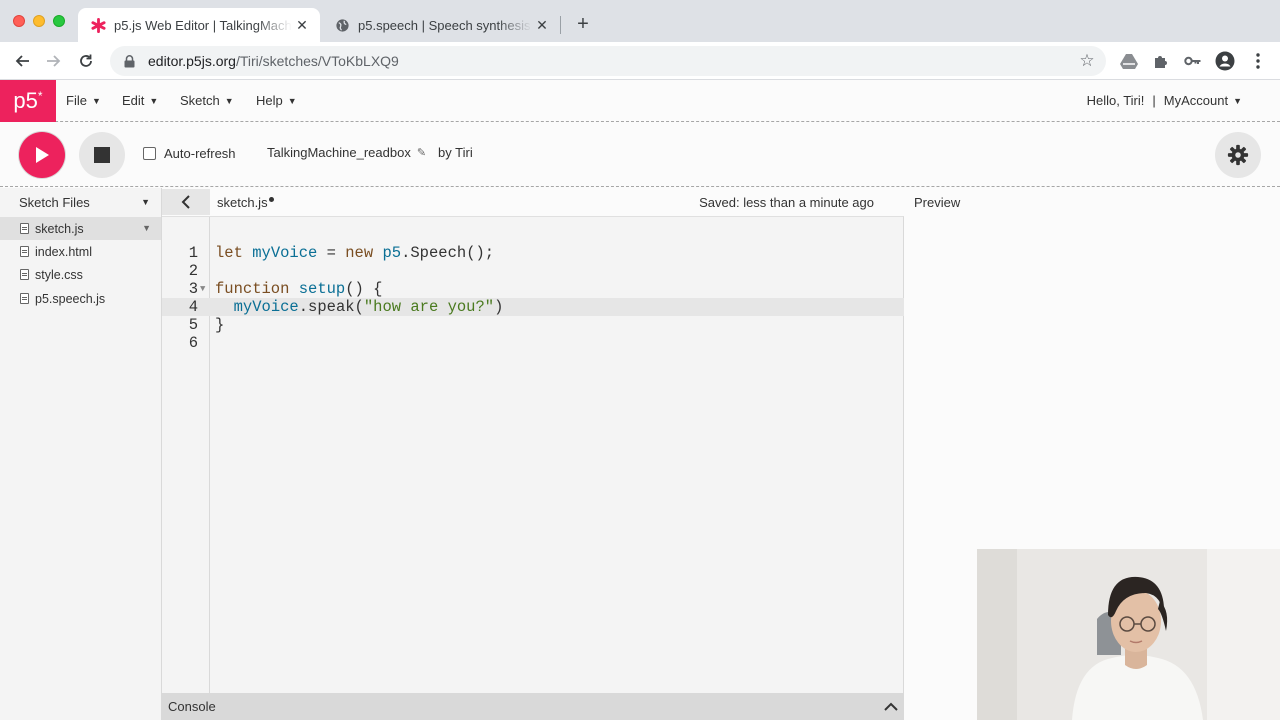 The width and height of the screenshot is (1280, 720). I want to click on play-button, so click(42, 155).